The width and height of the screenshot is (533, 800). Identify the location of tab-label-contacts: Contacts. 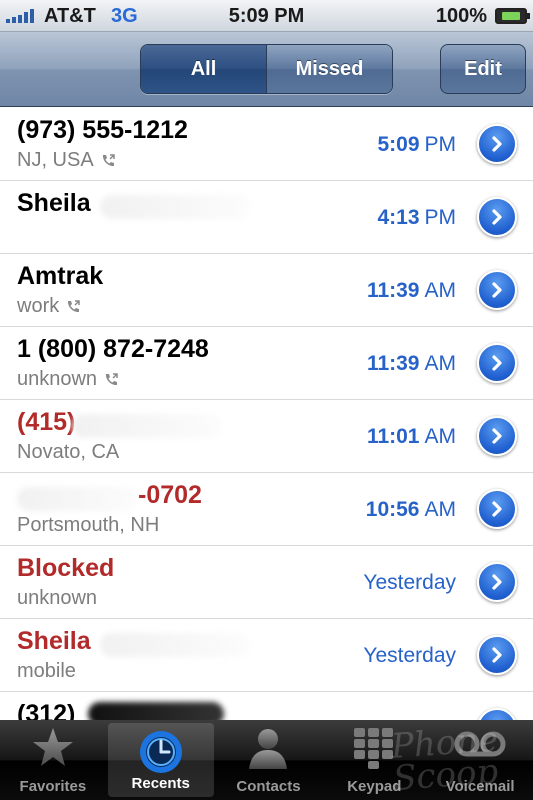
(268, 786).